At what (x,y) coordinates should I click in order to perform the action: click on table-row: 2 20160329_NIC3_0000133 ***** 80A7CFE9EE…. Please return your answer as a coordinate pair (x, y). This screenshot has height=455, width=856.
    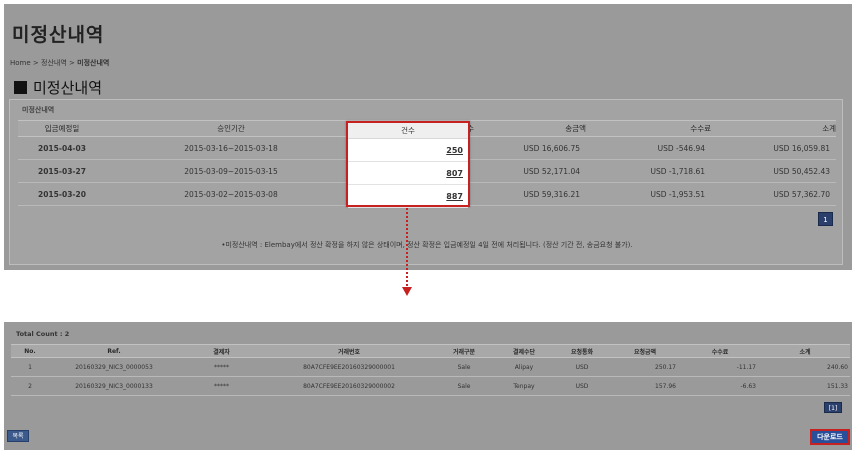
    Looking at the image, I should click on (430, 386).